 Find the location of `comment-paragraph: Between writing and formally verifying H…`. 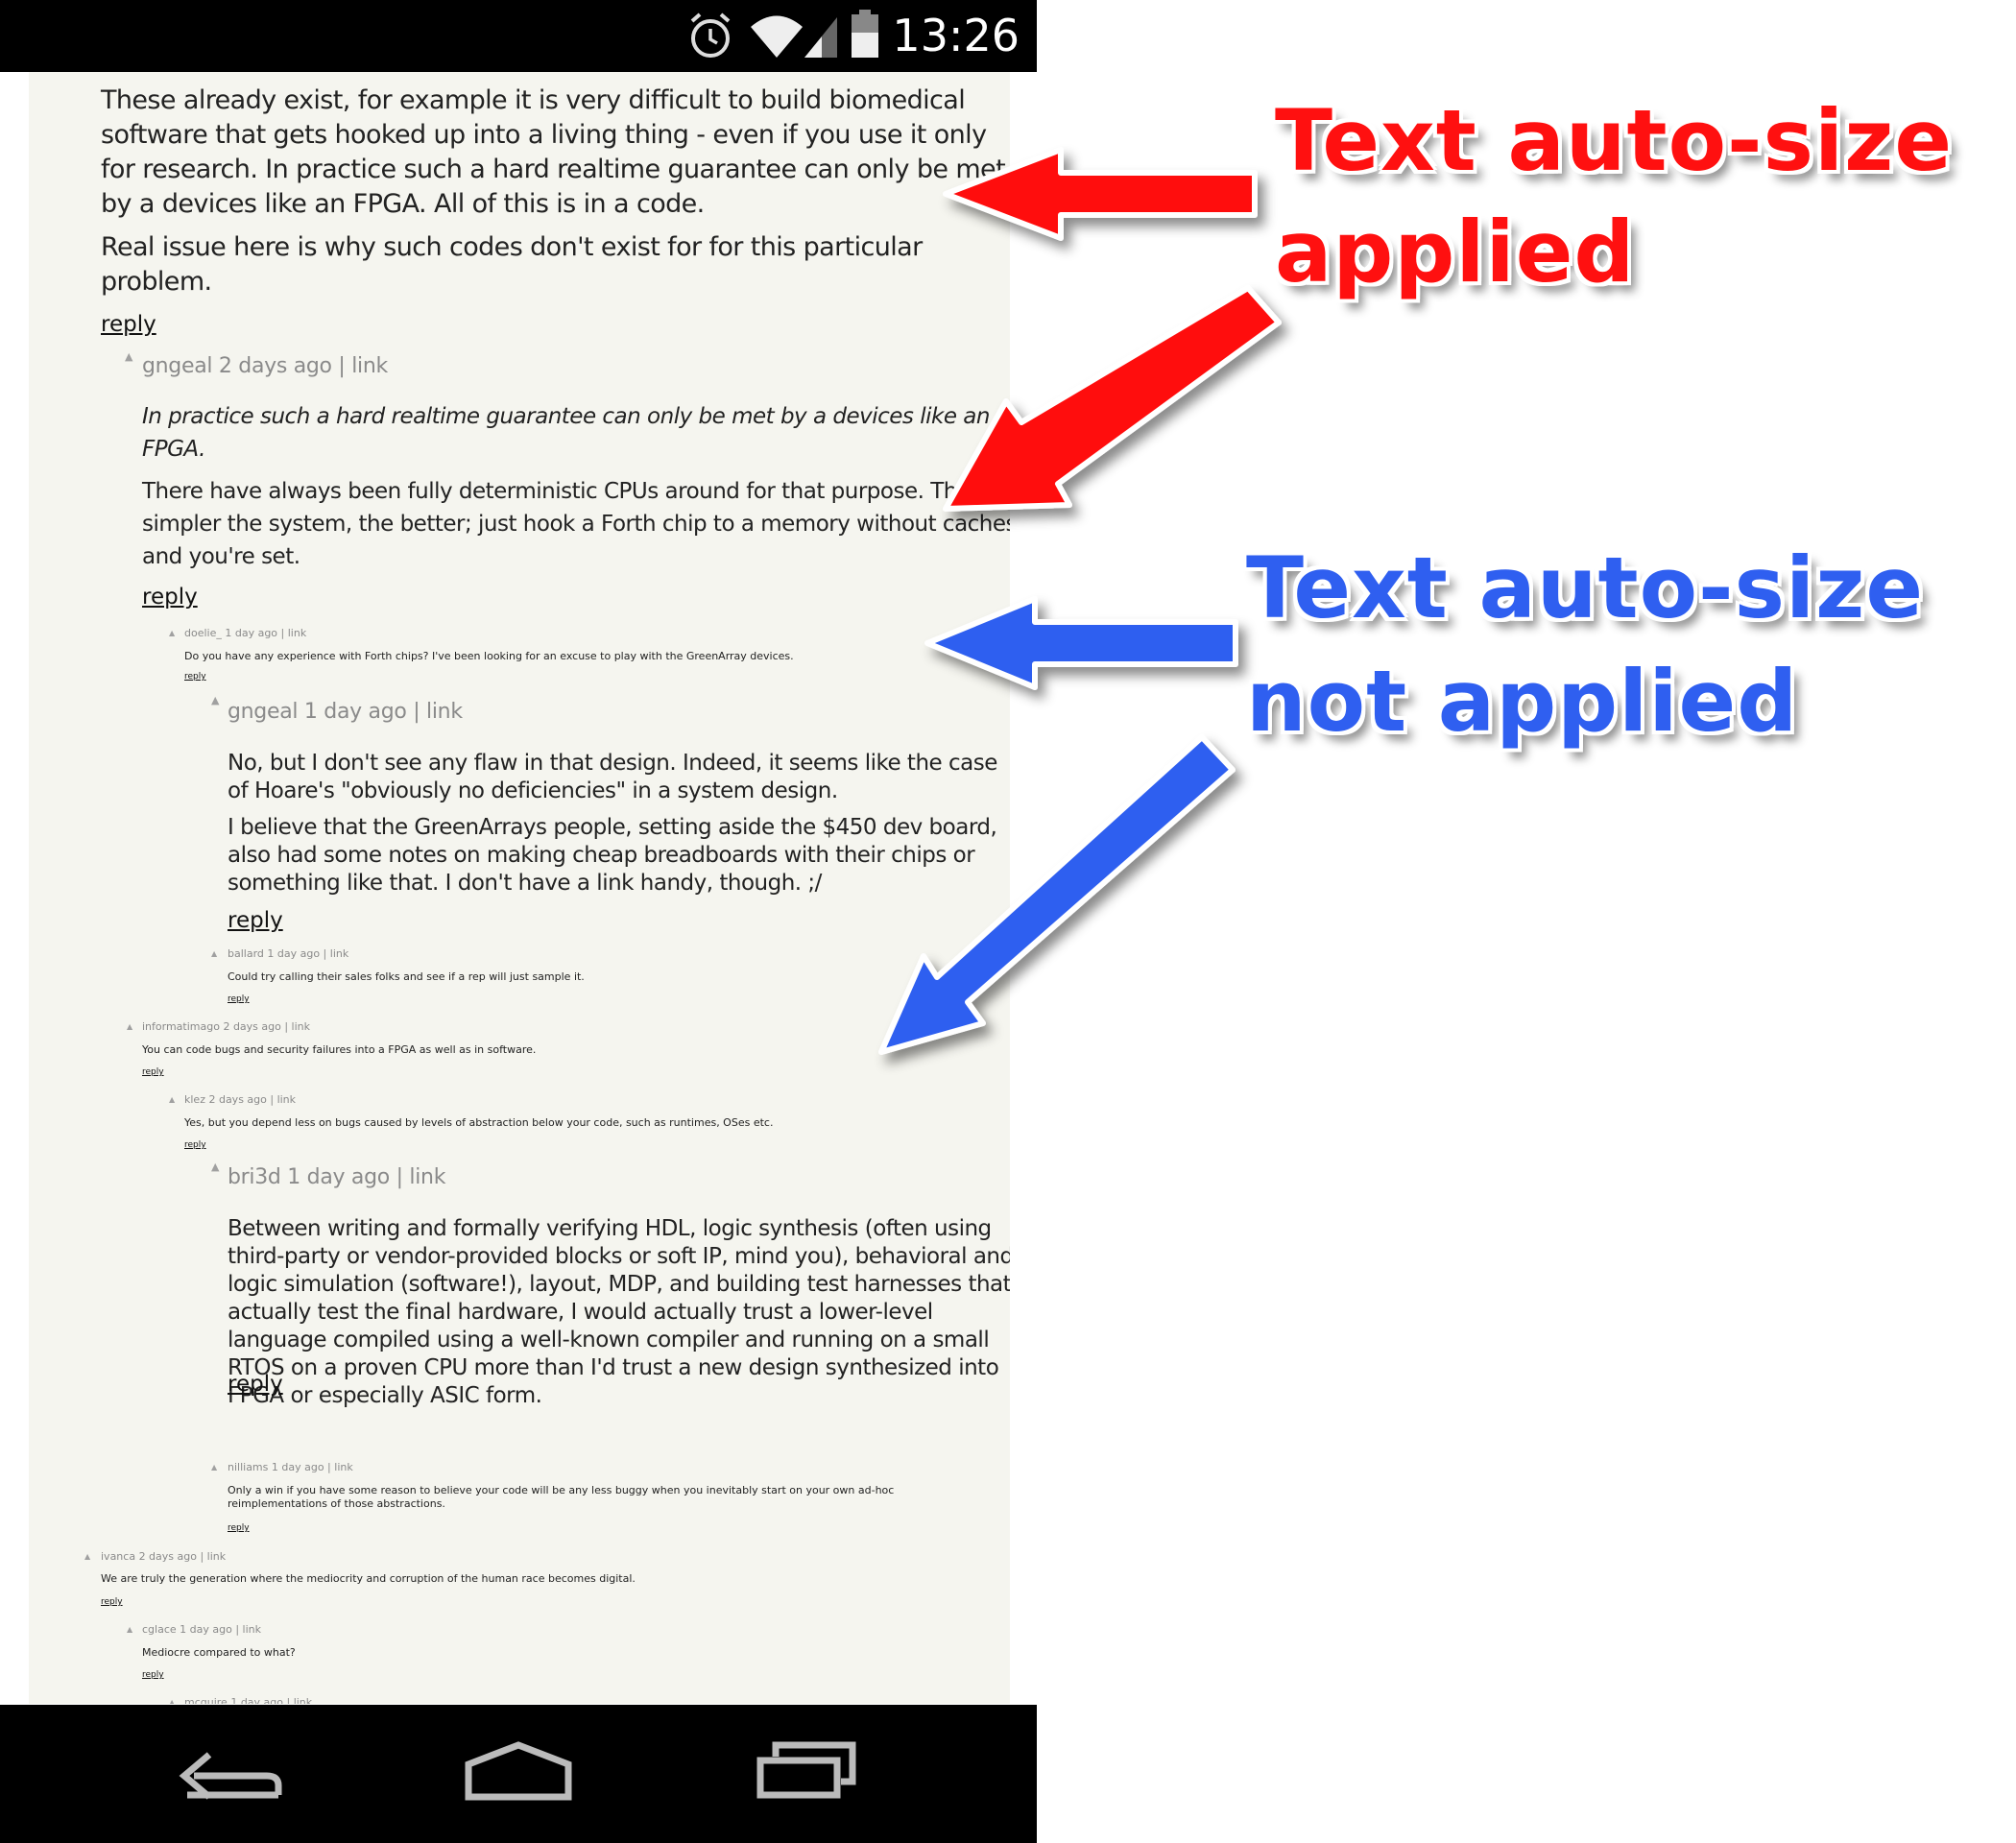

comment-paragraph: Between writing and formally verifying H… is located at coordinates (619, 1312).